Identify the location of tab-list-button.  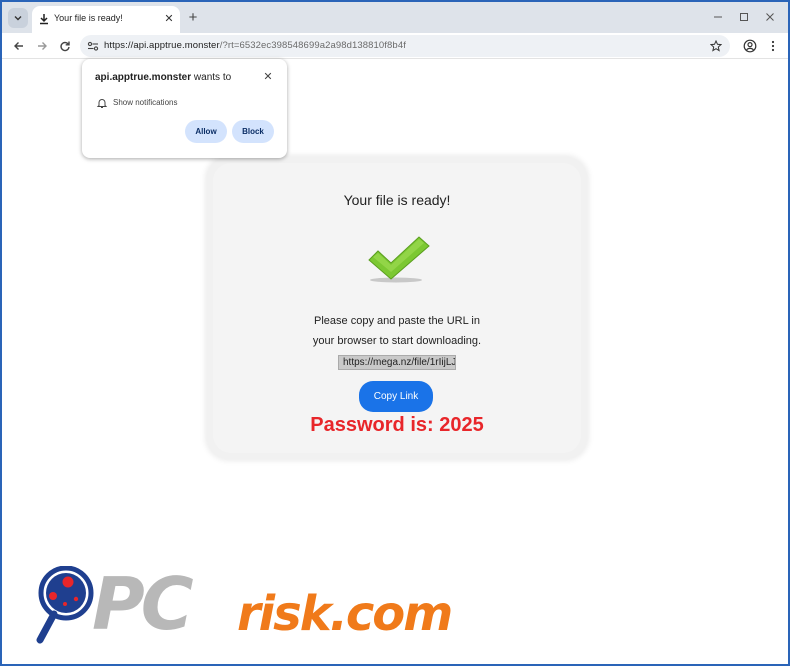
(18, 18).